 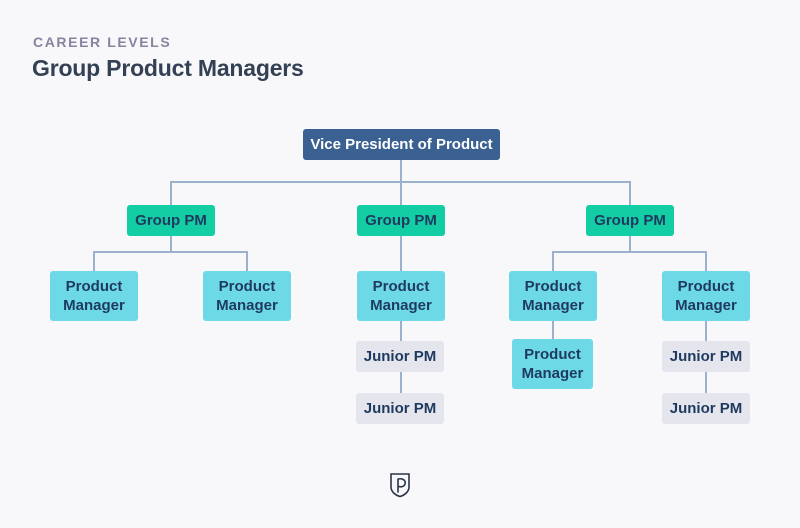 I want to click on node-group-pm-3: Group PM, so click(x=630, y=220).